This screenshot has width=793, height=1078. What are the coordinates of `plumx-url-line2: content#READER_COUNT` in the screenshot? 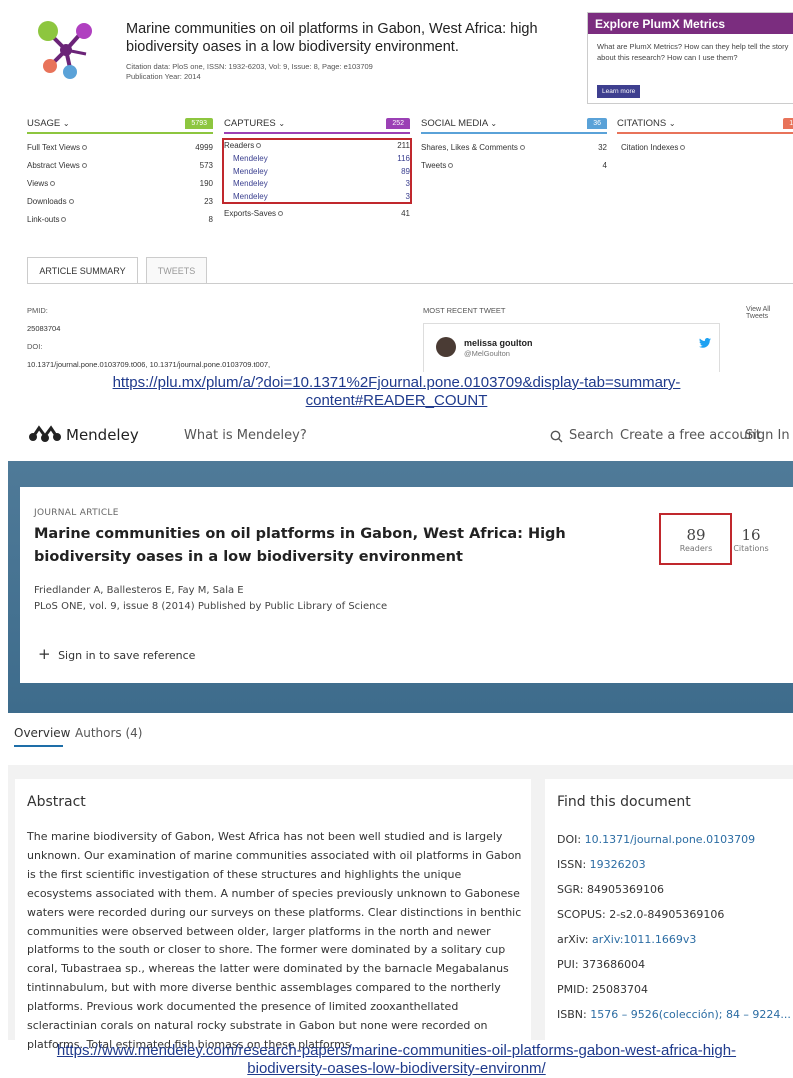 It's located at (396, 400).